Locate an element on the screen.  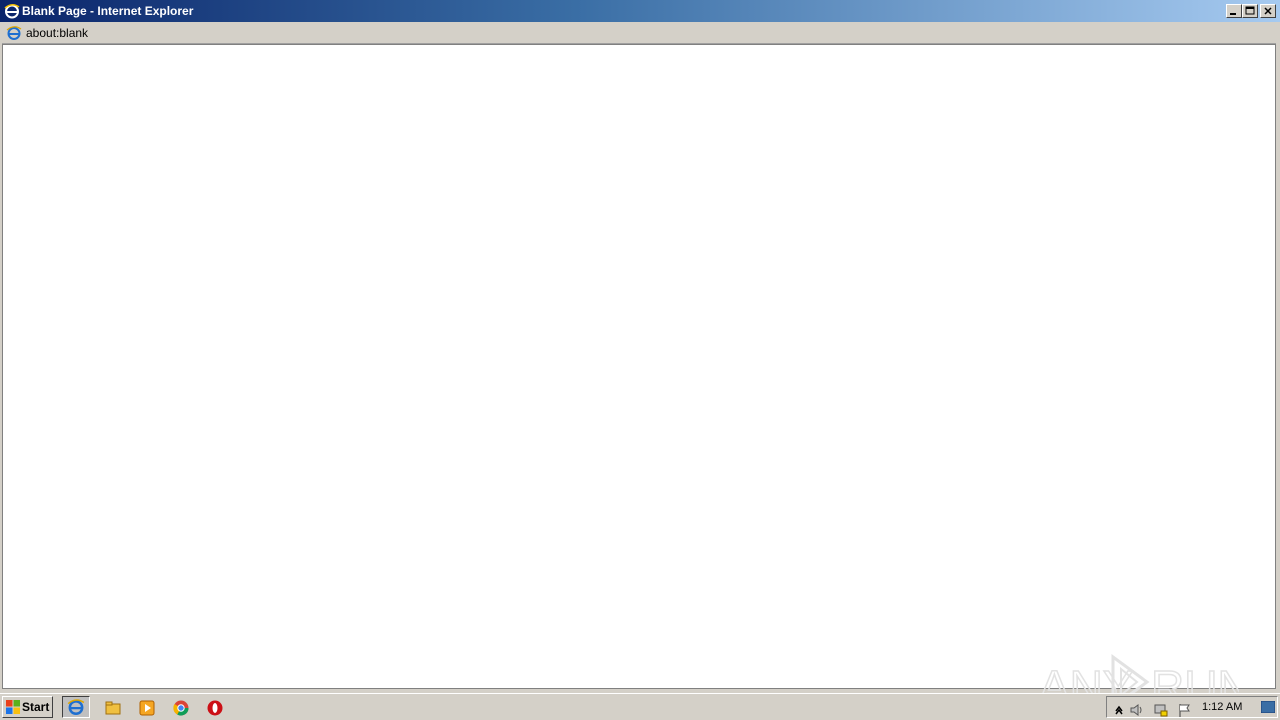
close-icon is located at coordinates (1268, 11).